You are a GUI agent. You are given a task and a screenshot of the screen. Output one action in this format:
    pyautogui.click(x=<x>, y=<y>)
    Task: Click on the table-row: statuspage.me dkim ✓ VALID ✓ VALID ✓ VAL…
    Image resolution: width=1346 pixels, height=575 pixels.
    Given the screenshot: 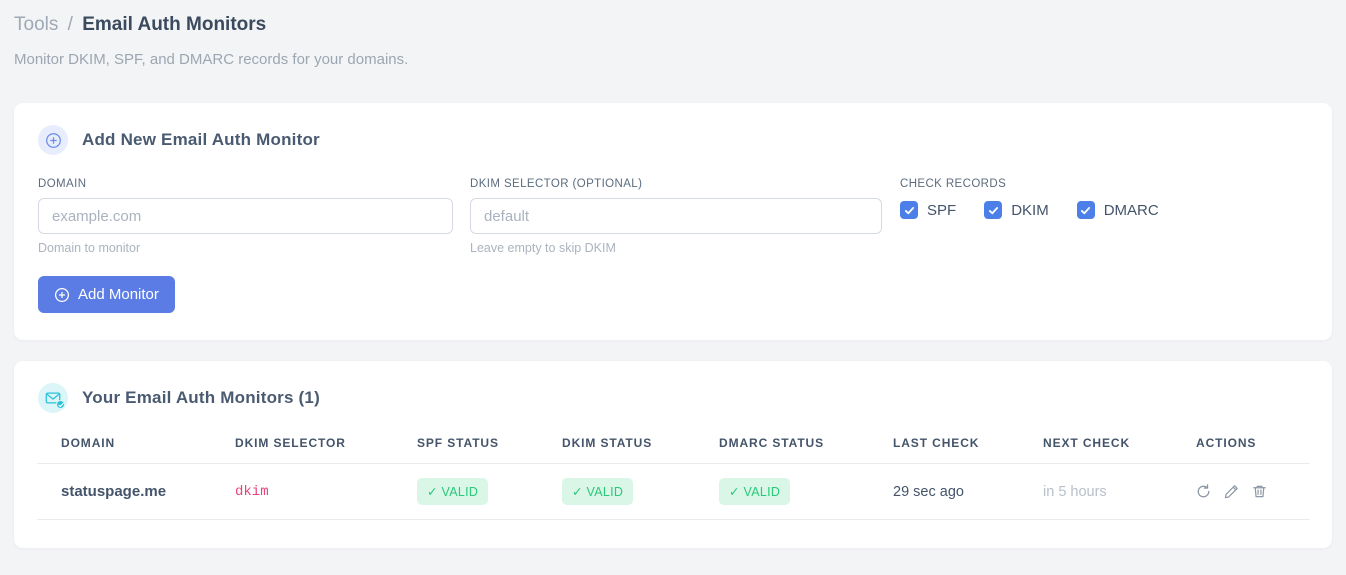 What is the action you would take?
    pyautogui.click(x=673, y=491)
    